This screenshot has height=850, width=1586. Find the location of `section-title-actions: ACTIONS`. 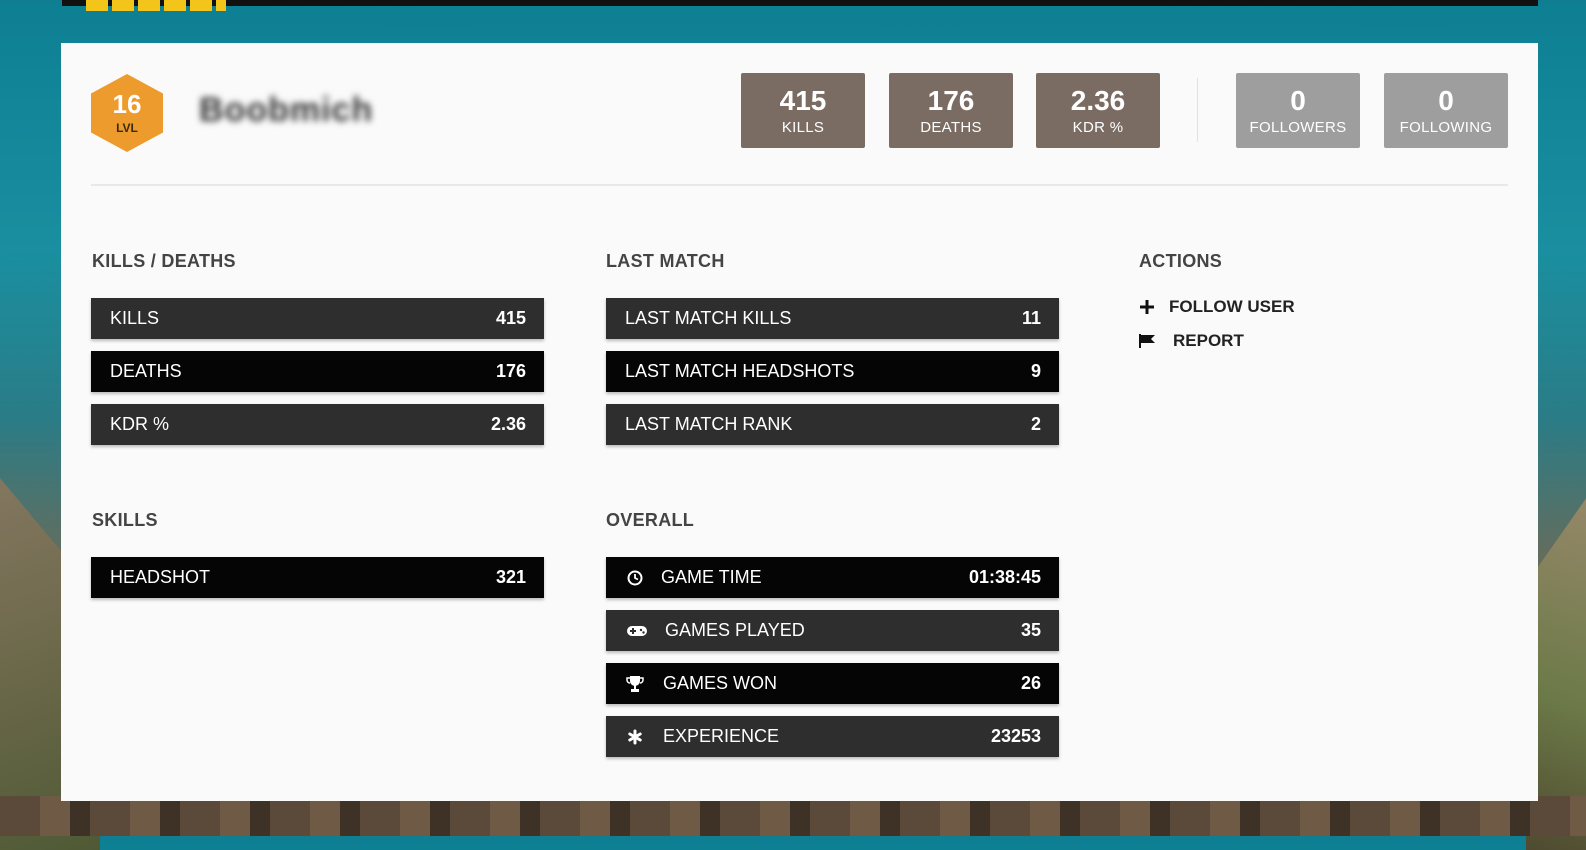

section-title-actions: ACTIONS is located at coordinates (1181, 261).